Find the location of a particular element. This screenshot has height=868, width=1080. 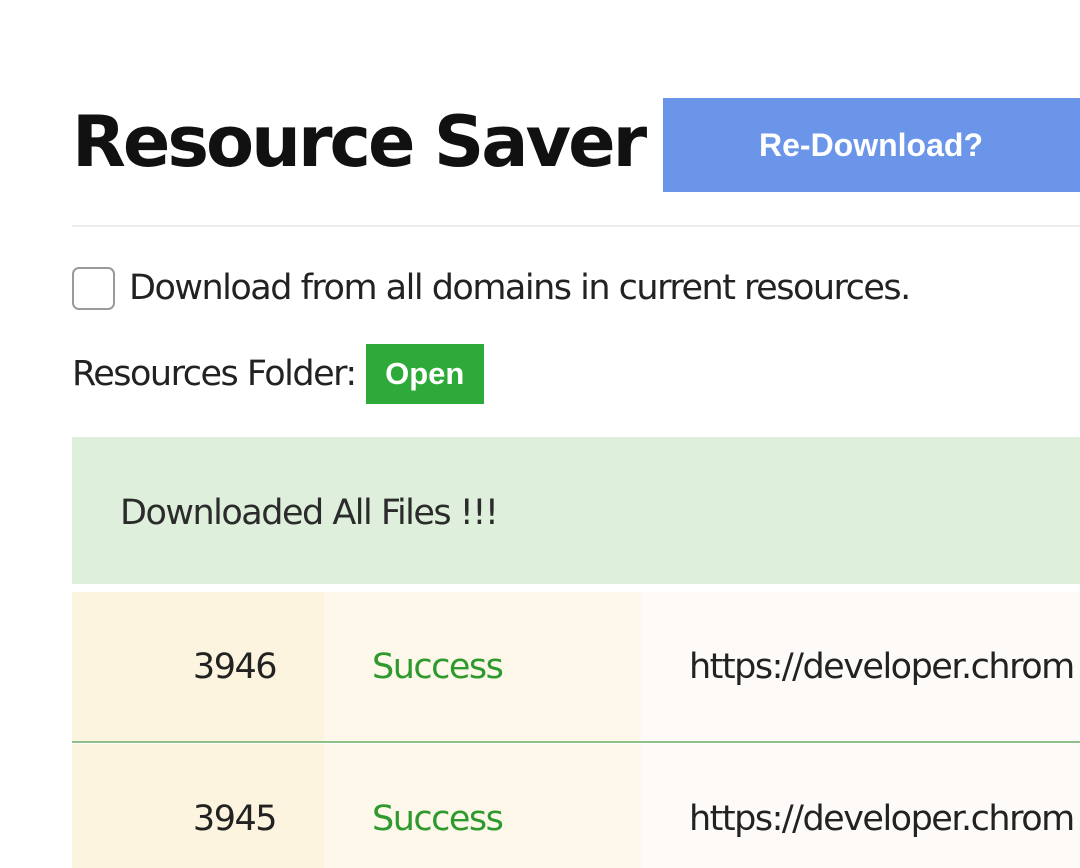

table-row: 3945 Success https://developer.chrom is located at coordinates (576, 806).